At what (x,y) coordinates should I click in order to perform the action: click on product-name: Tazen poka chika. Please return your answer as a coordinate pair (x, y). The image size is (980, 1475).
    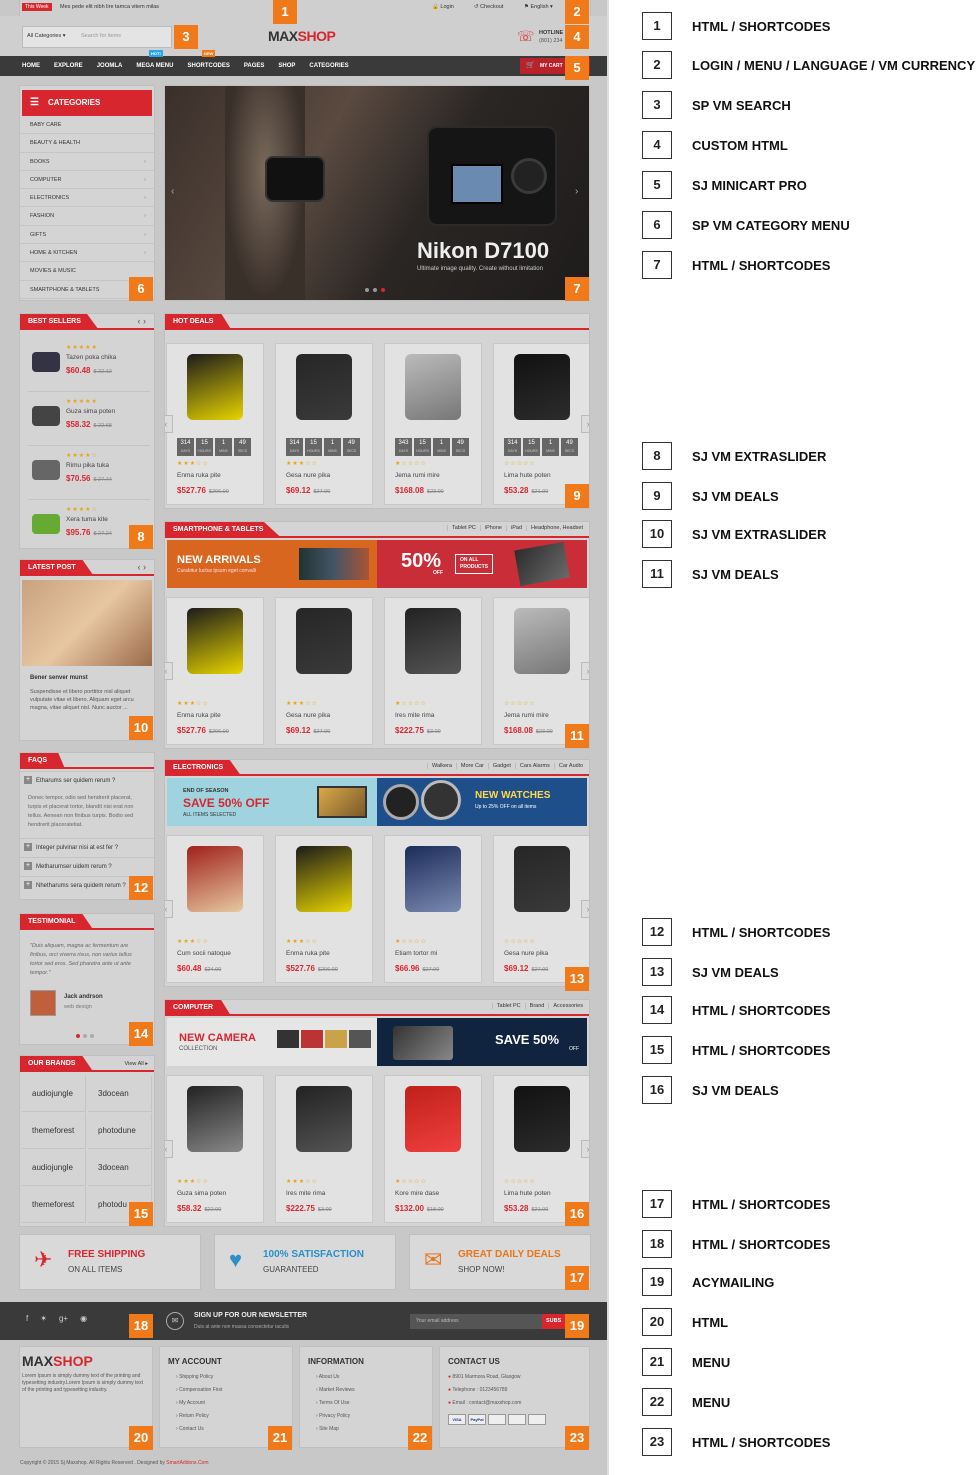
    Looking at the image, I should click on (91, 357).